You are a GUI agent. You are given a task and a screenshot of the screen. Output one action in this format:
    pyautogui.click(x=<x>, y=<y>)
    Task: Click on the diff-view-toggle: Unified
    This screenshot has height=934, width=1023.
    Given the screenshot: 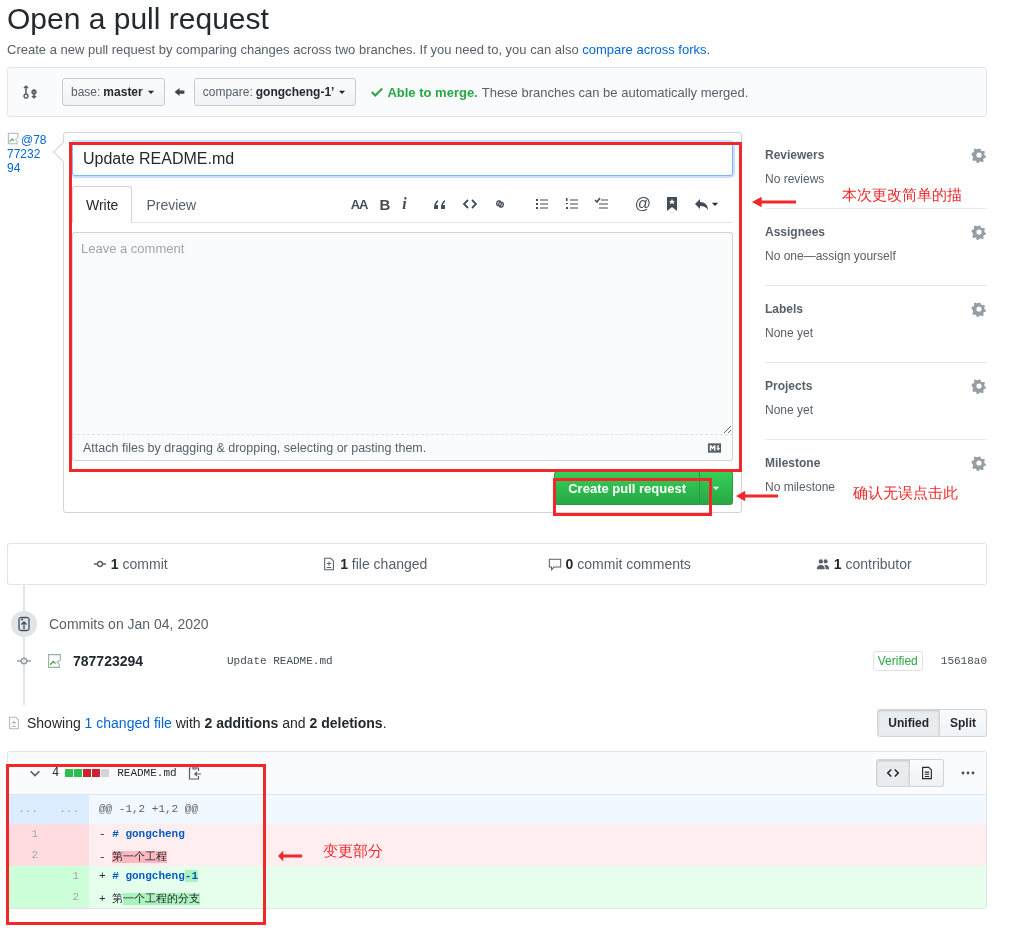 What is the action you would take?
    pyautogui.click(x=908, y=723)
    